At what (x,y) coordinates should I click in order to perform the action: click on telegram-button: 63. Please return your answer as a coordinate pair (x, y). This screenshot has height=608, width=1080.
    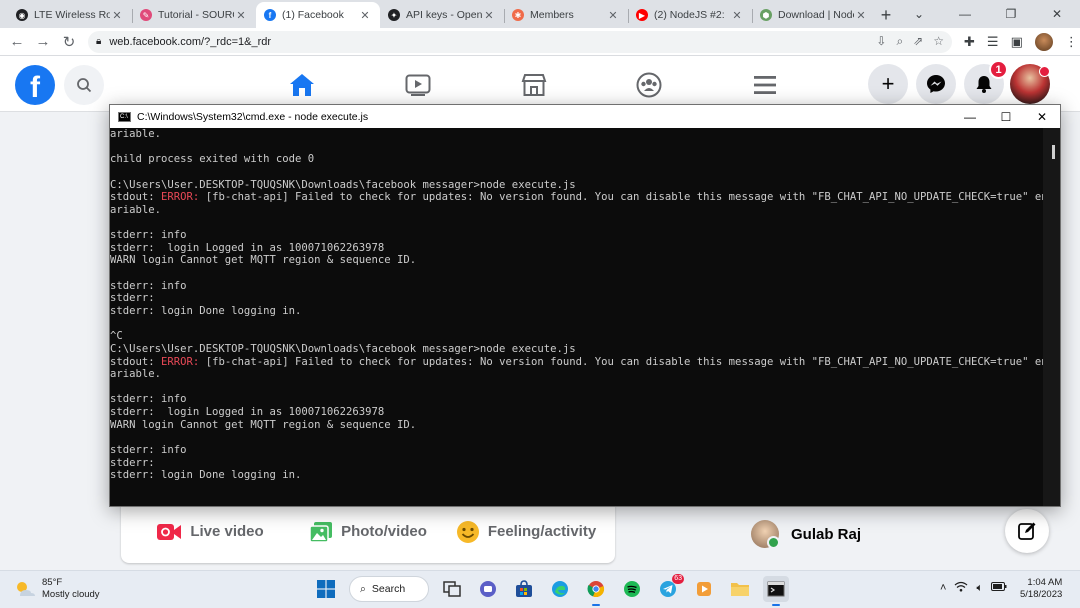
    Looking at the image, I should click on (669, 588).